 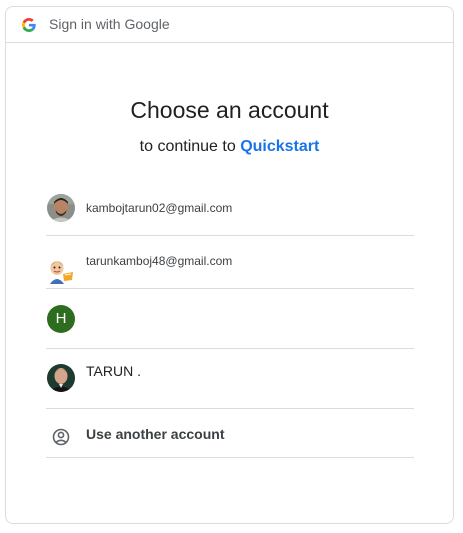 I want to click on account-item-kambojtarun02: kambojtarun02@gmail.com, so click(x=230, y=211).